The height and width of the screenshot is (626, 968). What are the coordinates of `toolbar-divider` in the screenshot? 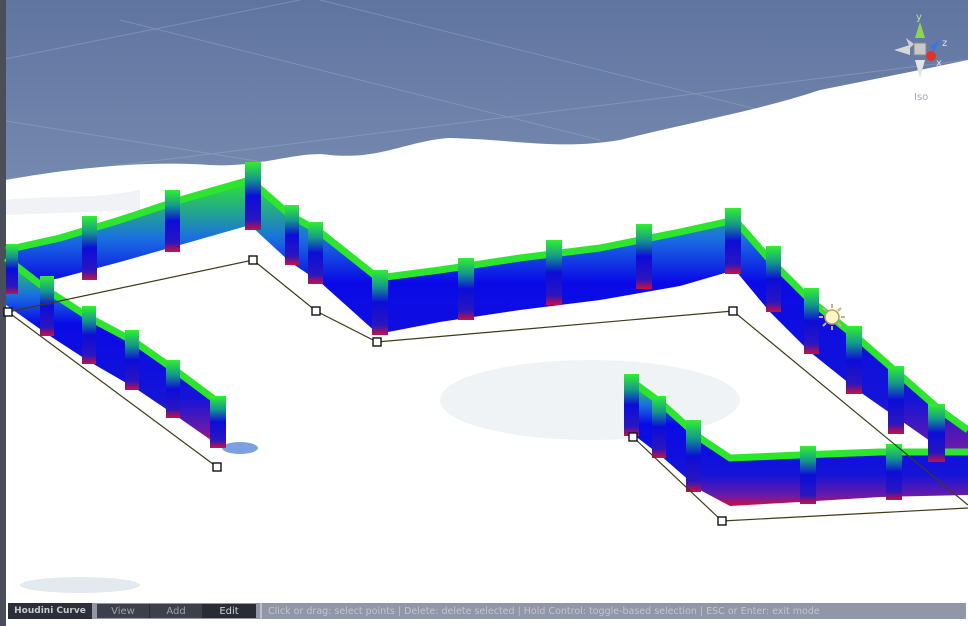 It's located at (261, 611).